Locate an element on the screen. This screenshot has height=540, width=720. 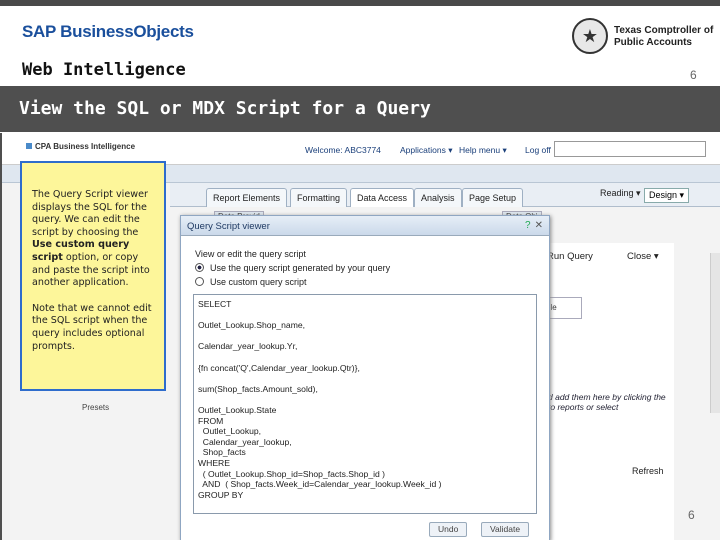
slide-title-bar: View the SQL or MDX Script for a Query is located at coordinates (360, 109).